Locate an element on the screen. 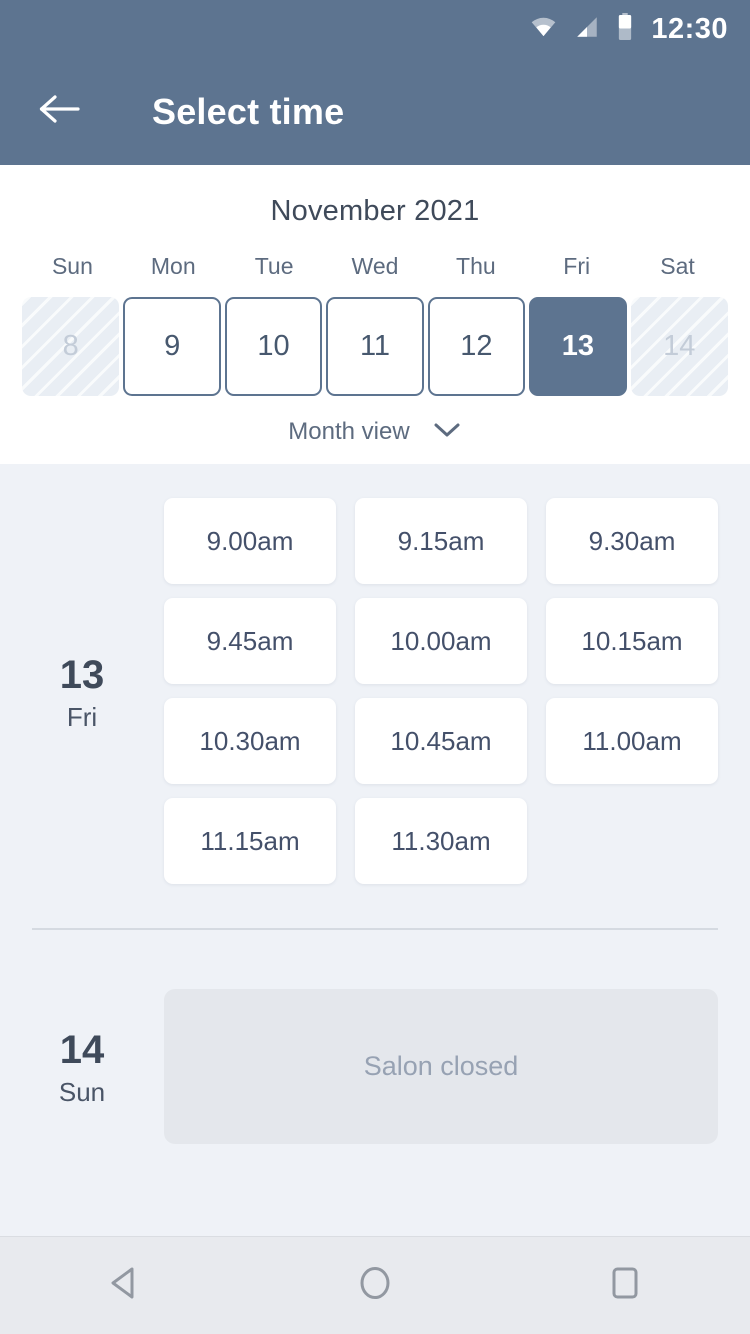 The width and height of the screenshot is (750, 1334). day-of-week: Fri is located at coordinates (82, 716).